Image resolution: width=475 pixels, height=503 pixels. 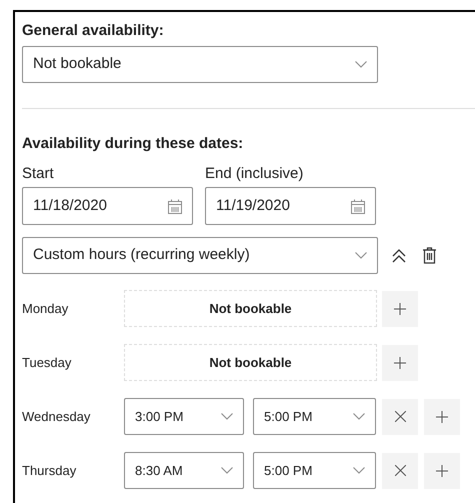 I want to click on section-title: Availability during these dates:, so click(x=133, y=143).